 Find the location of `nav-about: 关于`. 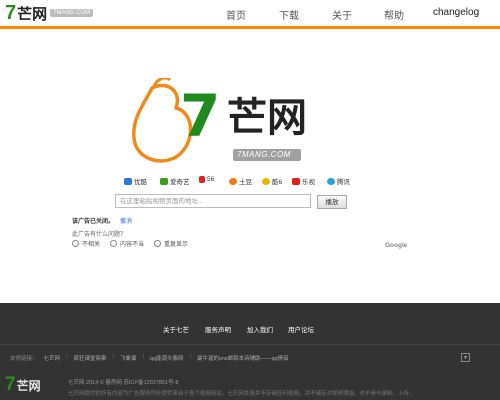

nav-about: 关于 is located at coordinates (342, 14).